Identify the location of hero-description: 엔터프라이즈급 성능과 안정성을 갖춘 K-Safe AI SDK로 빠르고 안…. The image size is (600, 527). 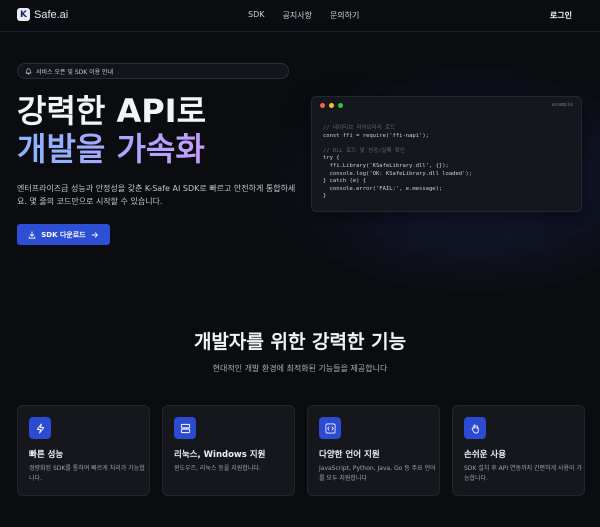
(156, 195).